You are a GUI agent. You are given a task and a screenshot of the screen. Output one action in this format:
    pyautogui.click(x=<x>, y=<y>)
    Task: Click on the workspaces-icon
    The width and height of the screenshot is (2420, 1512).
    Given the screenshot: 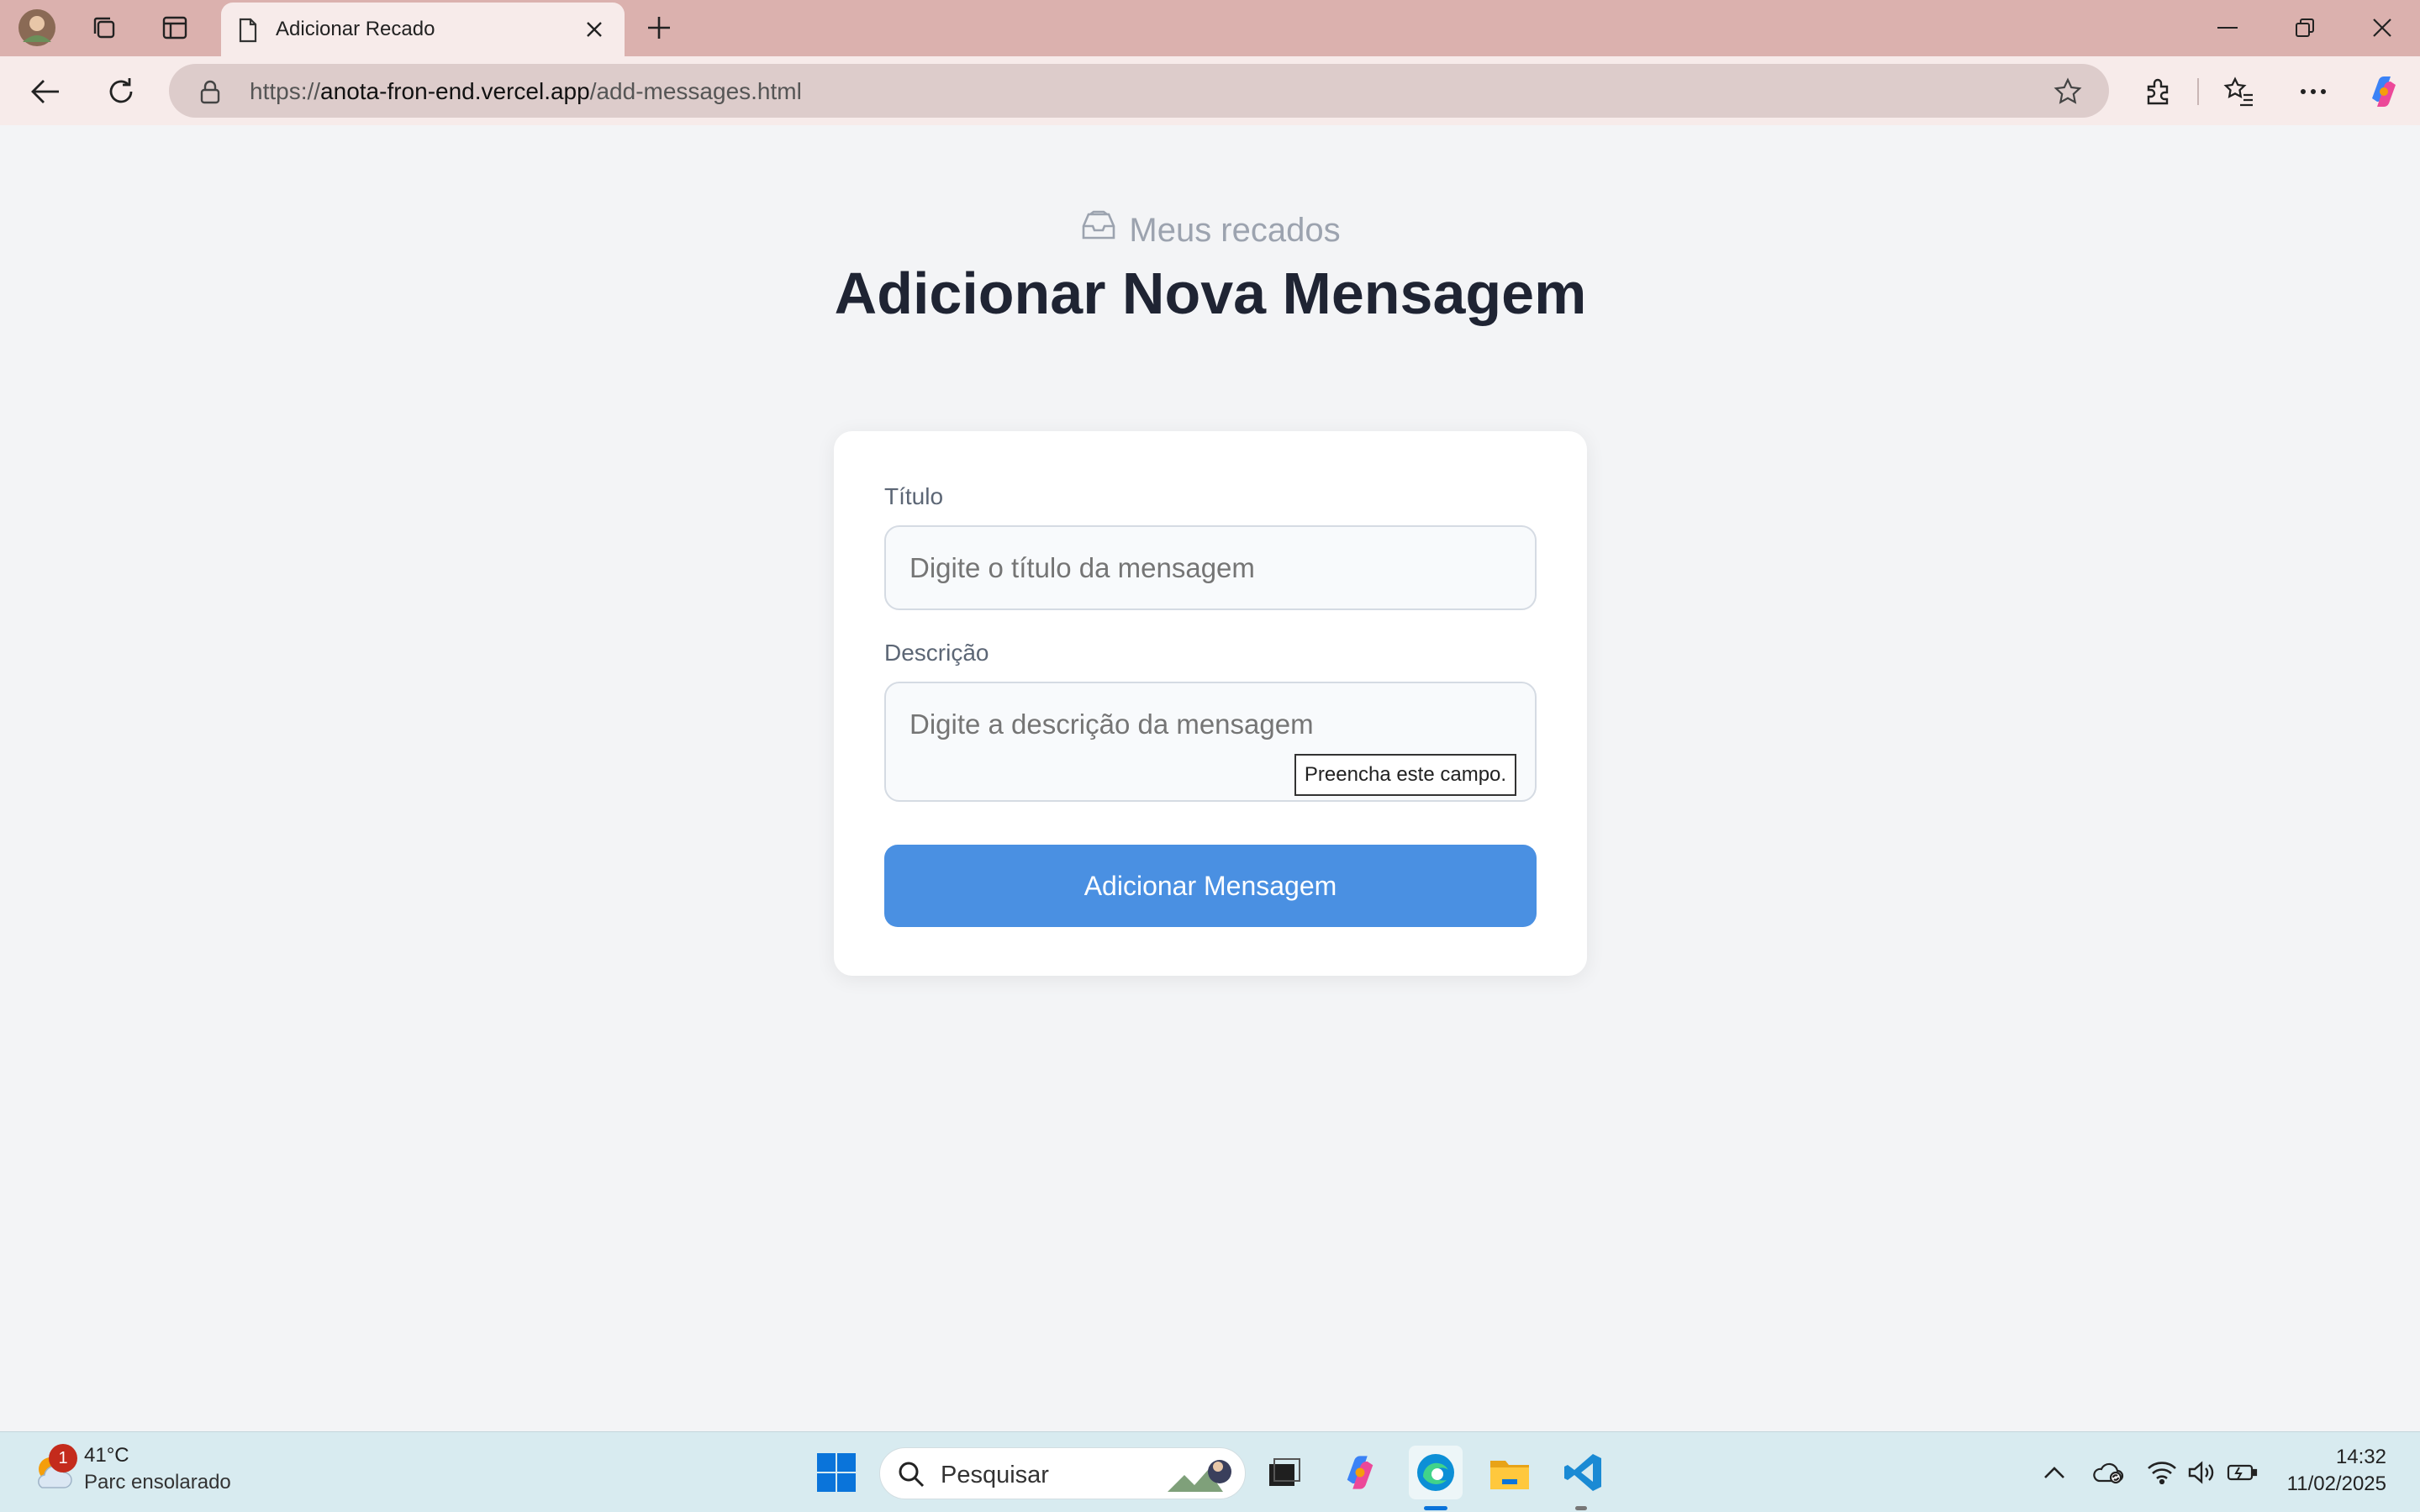 What is the action you would take?
    pyautogui.click(x=104, y=28)
    